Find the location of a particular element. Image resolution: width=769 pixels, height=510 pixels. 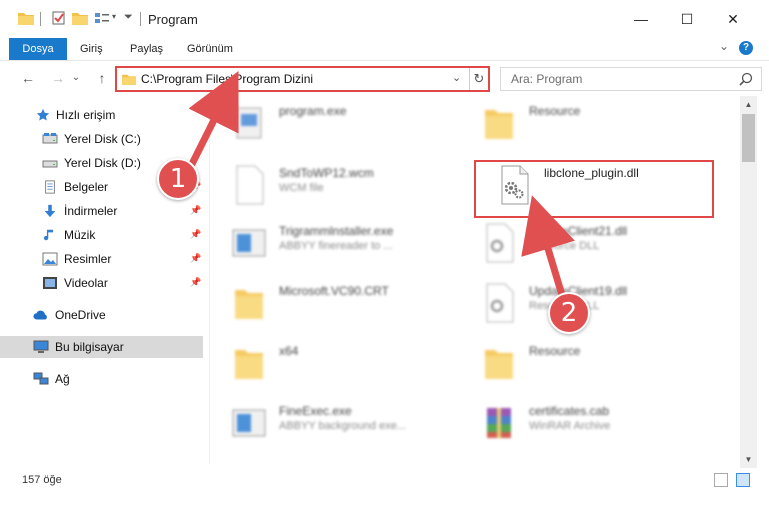

collapse-ribbon-icon: ⌄ is located at coordinates (724, 46).